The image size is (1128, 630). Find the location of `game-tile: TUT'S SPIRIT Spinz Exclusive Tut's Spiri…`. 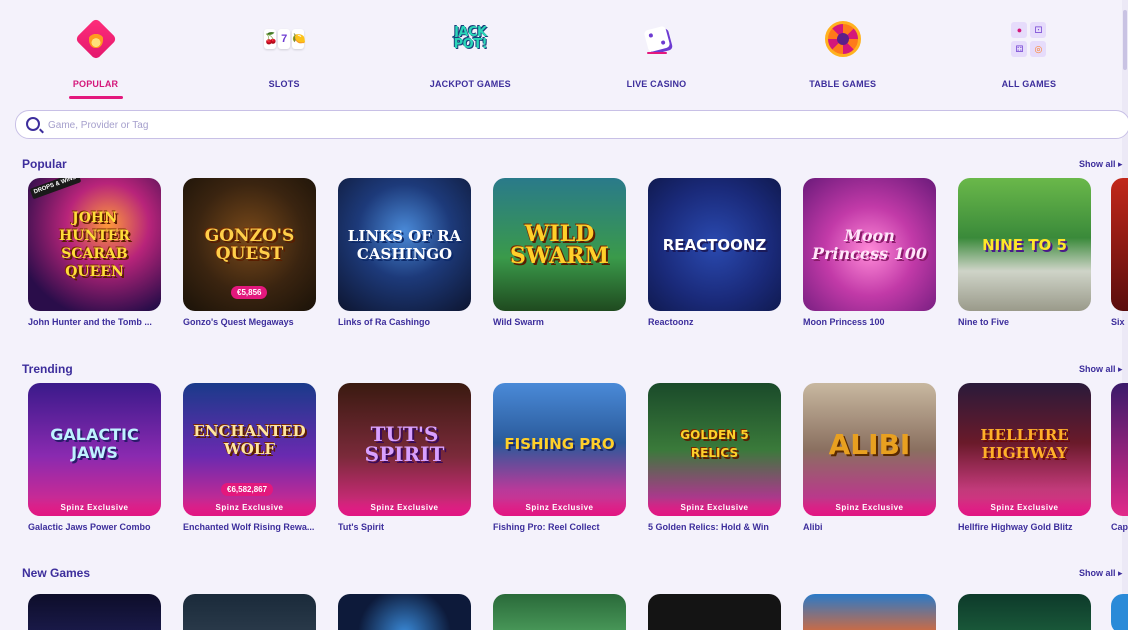

game-tile: TUT'S SPIRIT Spinz Exclusive Tut's Spiri… is located at coordinates (404, 457).